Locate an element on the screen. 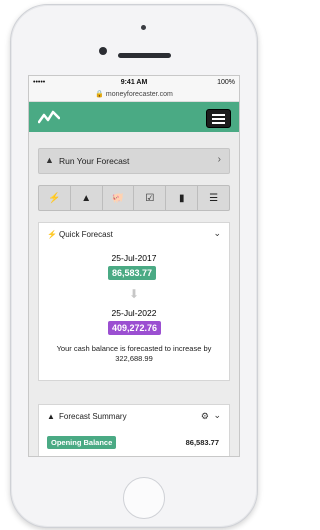  quick-forecast-title: Quick Forecast is located at coordinates (86, 234).